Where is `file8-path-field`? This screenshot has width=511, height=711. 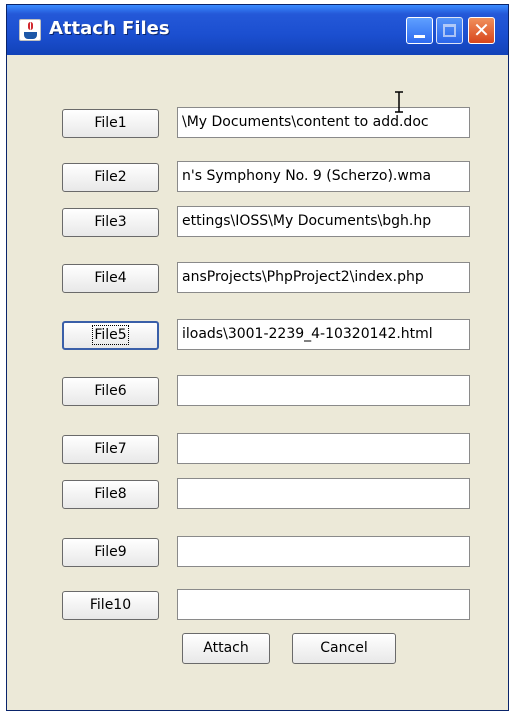 file8-path-field is located at coordinates (323, 493).